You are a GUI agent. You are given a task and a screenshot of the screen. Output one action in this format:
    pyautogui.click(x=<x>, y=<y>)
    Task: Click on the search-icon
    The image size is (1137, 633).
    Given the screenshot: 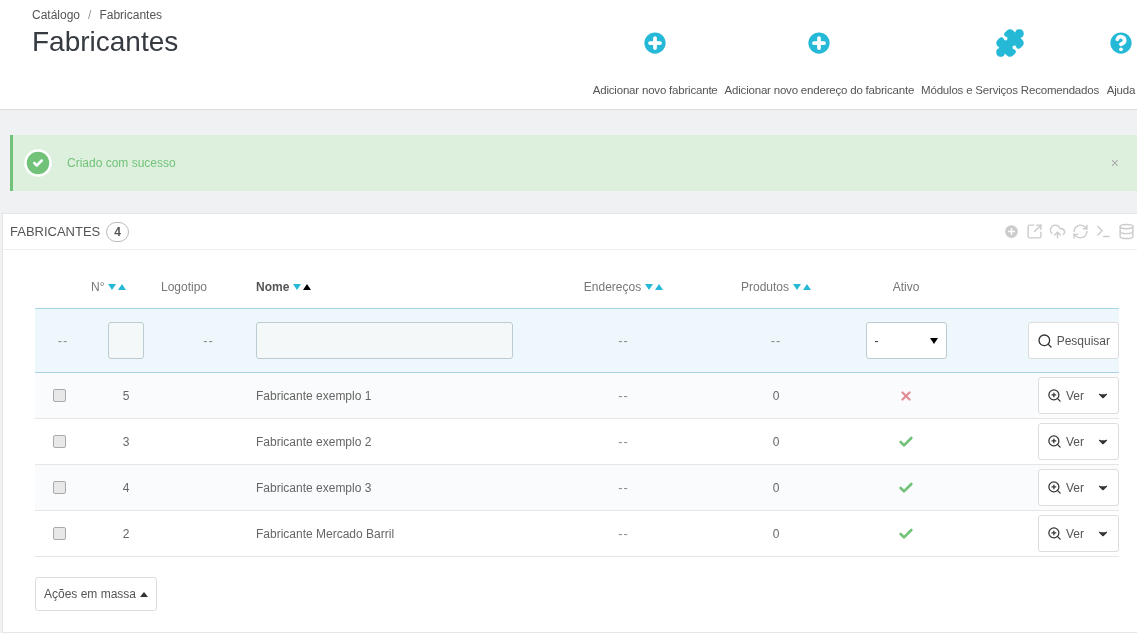 What is the action you would take?
    pyautogui.click(x=1044, y=340)
    